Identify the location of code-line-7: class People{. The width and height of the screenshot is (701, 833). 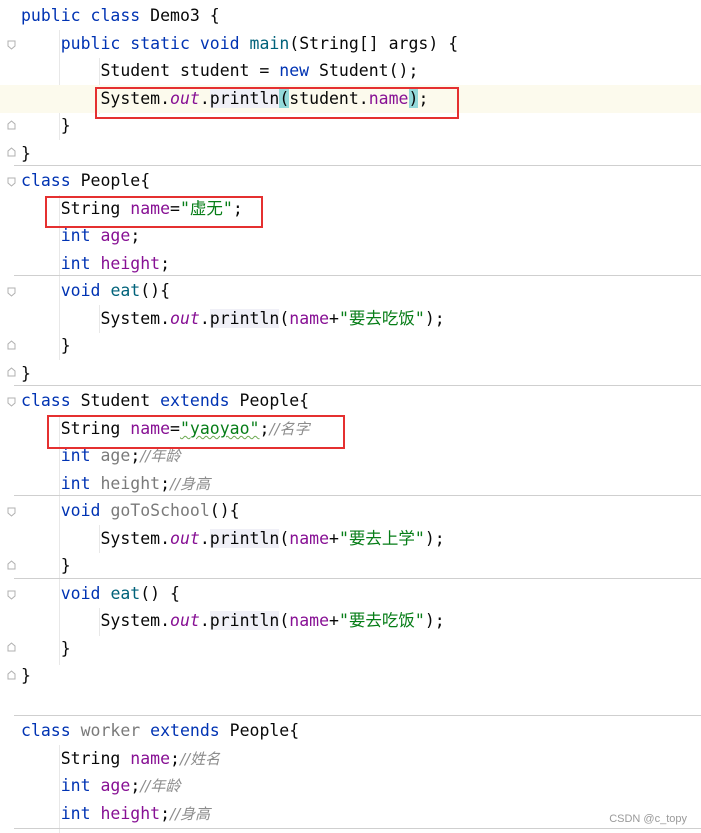
(350, 181).